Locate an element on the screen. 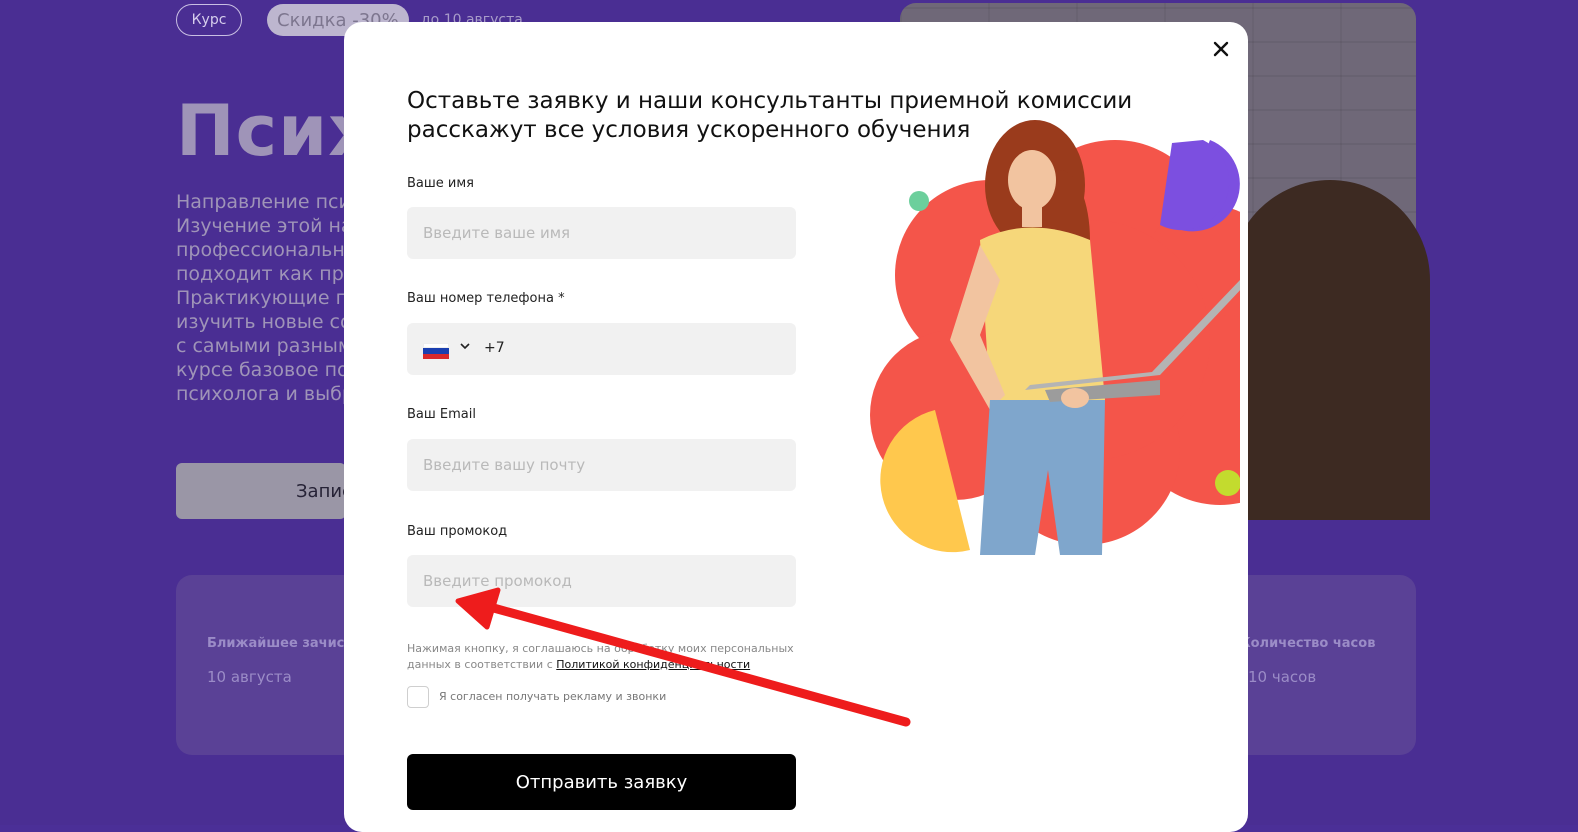  annotation-arrow-icon is located at coordinates (683, 657).